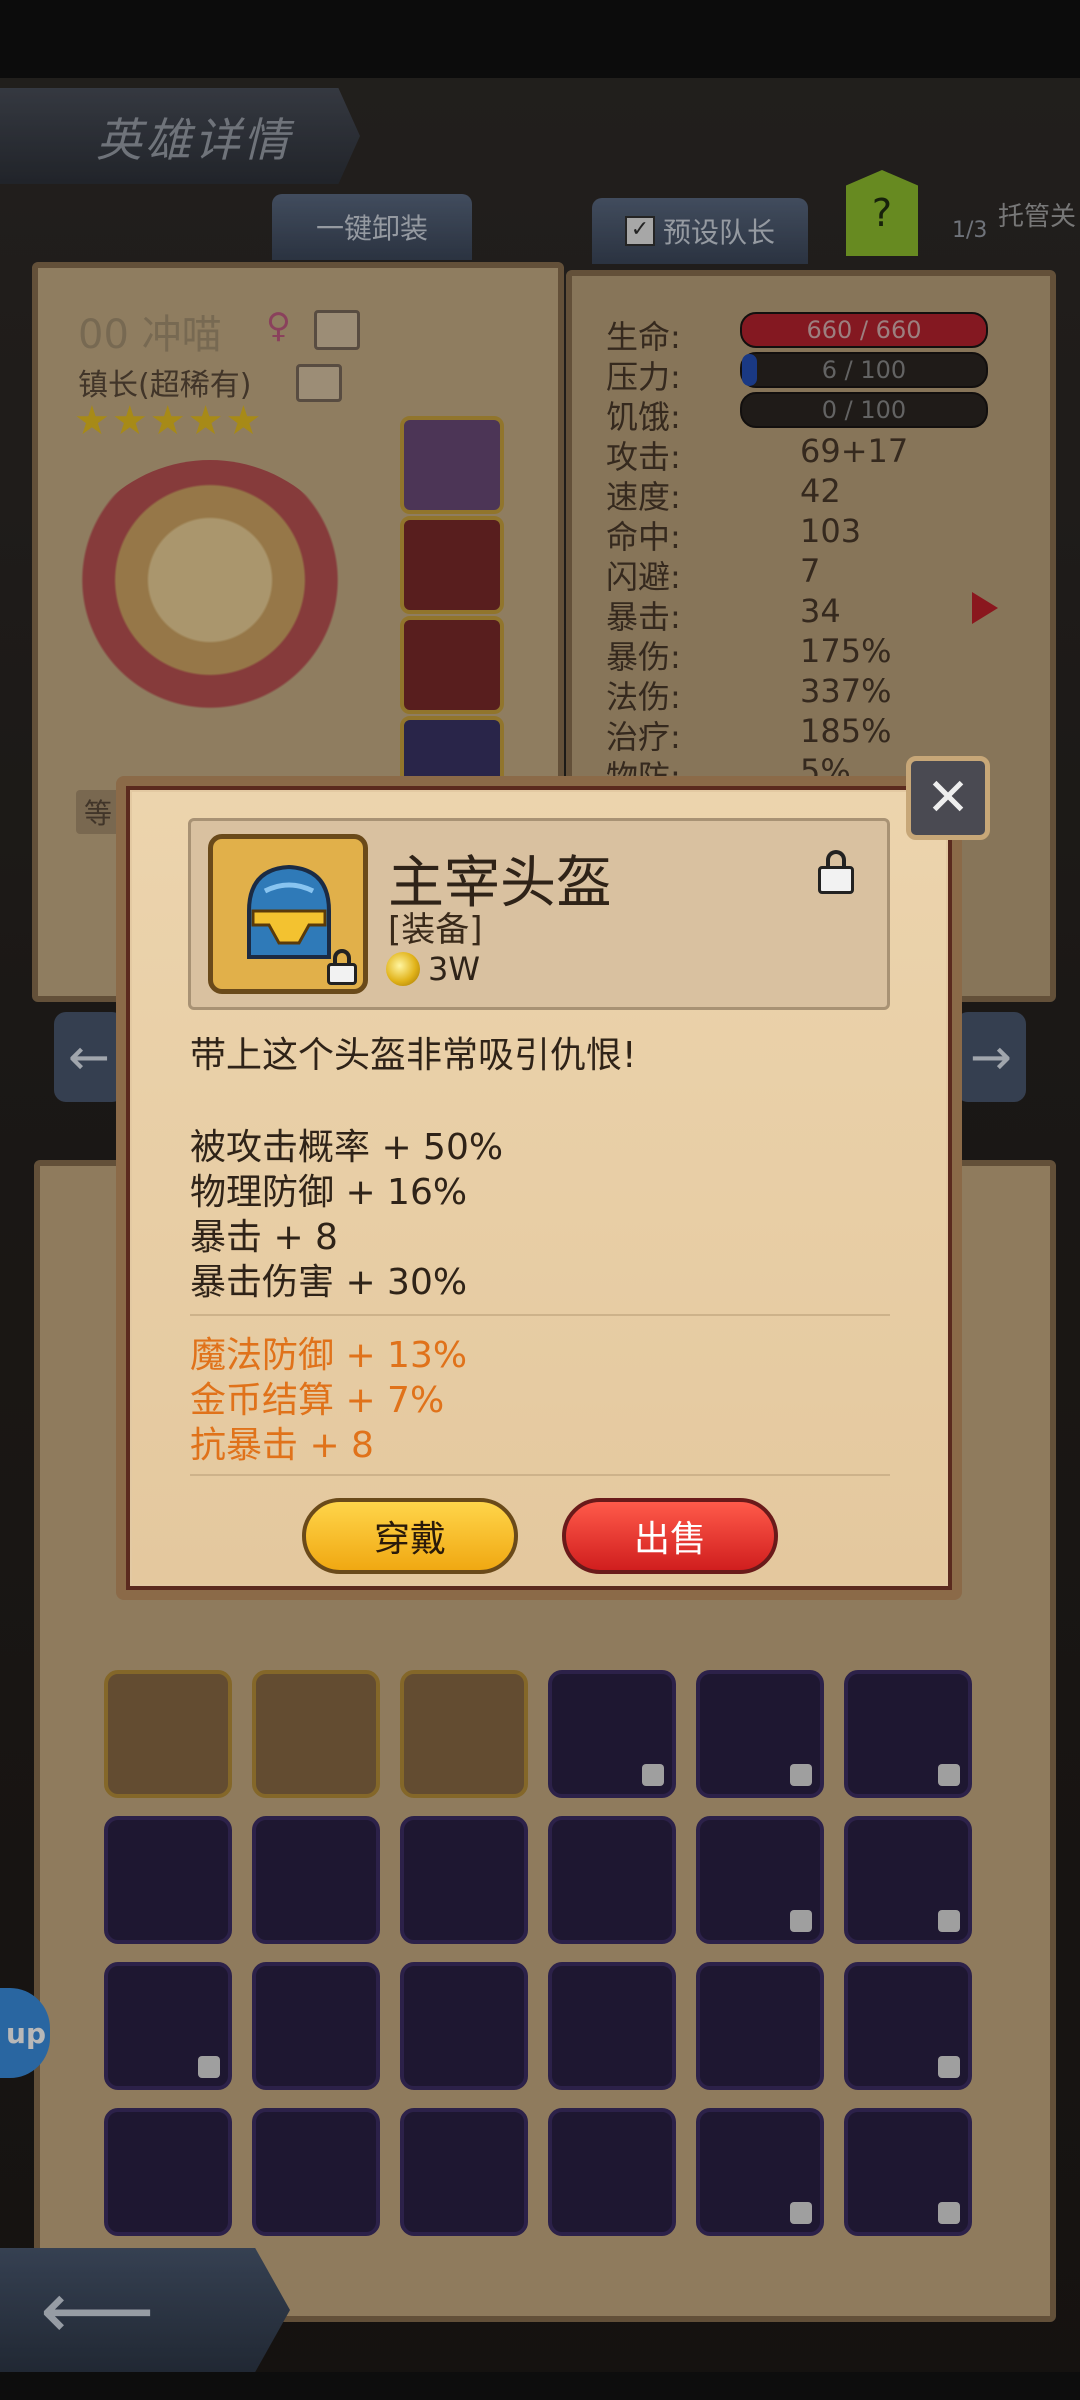 This screenshot has height=2400, width=1080. Describe the element at coordinates (435, 930) in the screenshot. I see `item-type: [装备]` at that location.